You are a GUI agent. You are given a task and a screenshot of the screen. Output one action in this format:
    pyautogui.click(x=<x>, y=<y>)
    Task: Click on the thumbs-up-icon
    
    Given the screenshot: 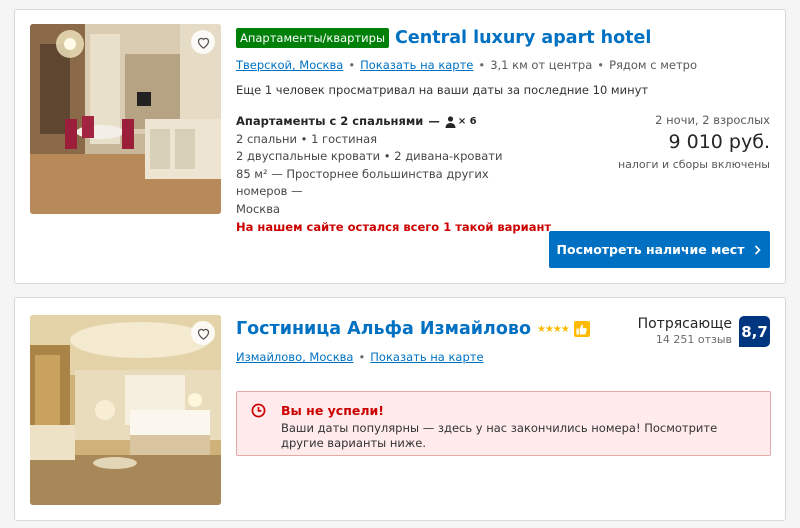 What is the action you would take?
    pyautogui.click(x=582, y=329)
    